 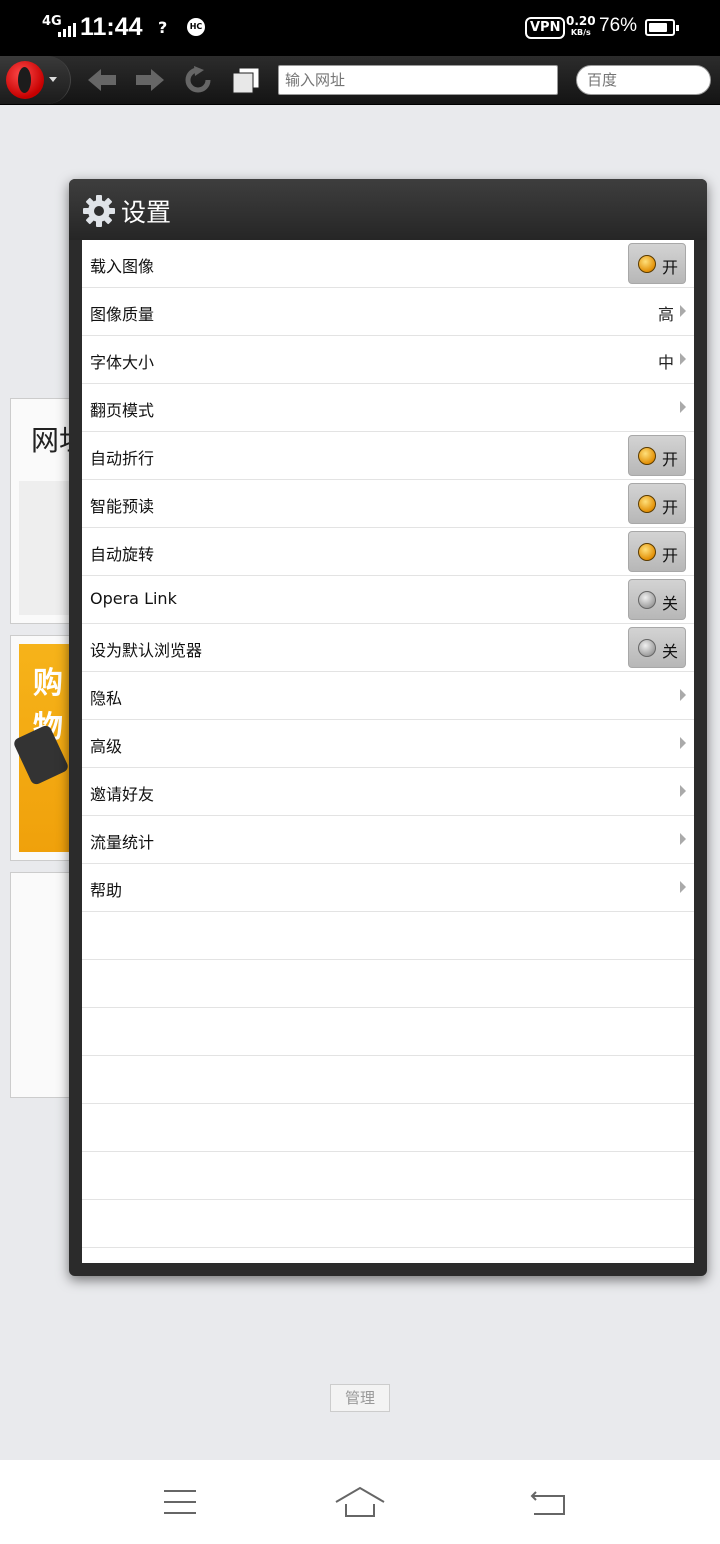 What do you see at coordinates (388, 648) in the screenshot?
I see `settings-row: 设为默认浏览器 关` at bounding box center [388, 648].